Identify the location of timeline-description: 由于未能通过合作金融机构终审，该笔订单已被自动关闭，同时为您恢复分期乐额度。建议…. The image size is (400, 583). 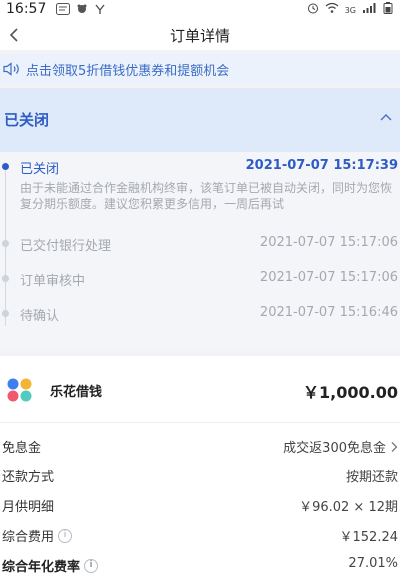
(206, 196).